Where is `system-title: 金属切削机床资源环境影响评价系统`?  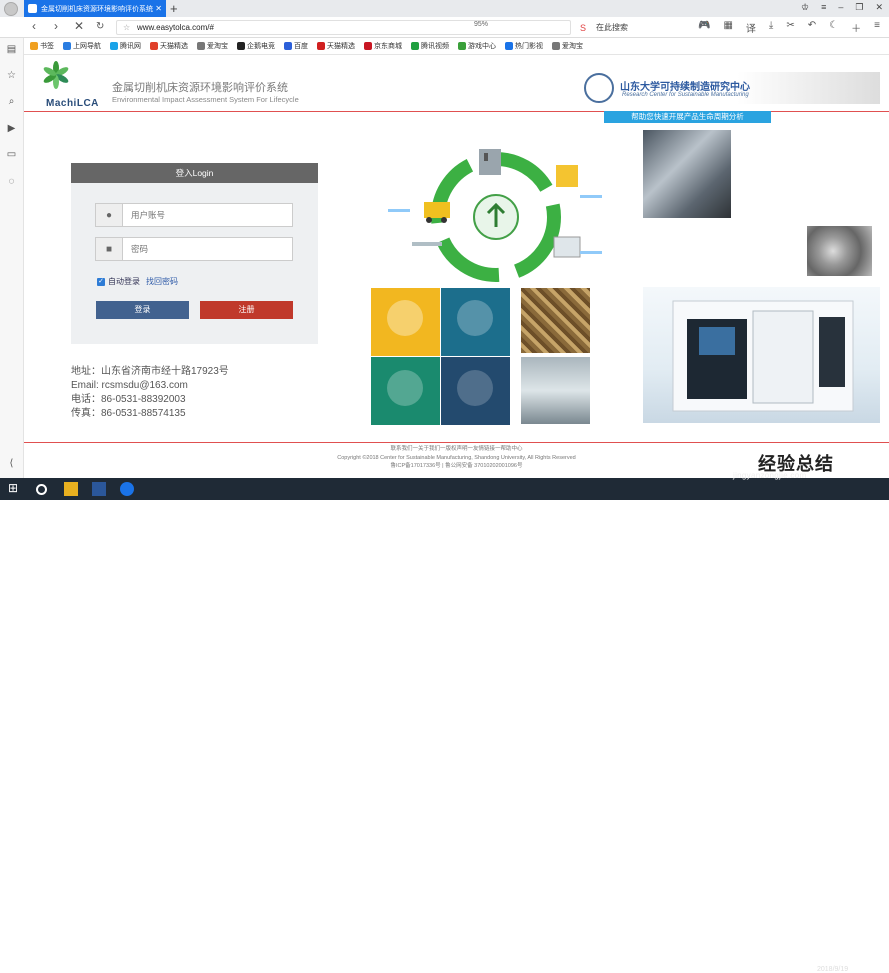
system-title: 金属切削机床资源环境影响评价系统 is located at coordinates (200, 88).